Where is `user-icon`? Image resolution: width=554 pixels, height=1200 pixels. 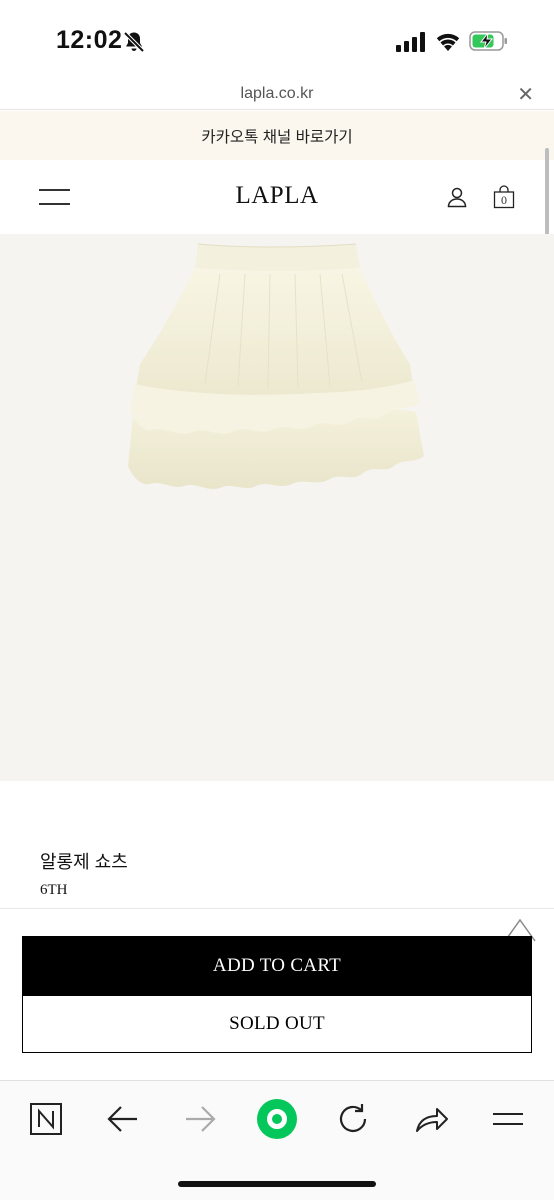 user-icon is located at coordinates (457, 197).